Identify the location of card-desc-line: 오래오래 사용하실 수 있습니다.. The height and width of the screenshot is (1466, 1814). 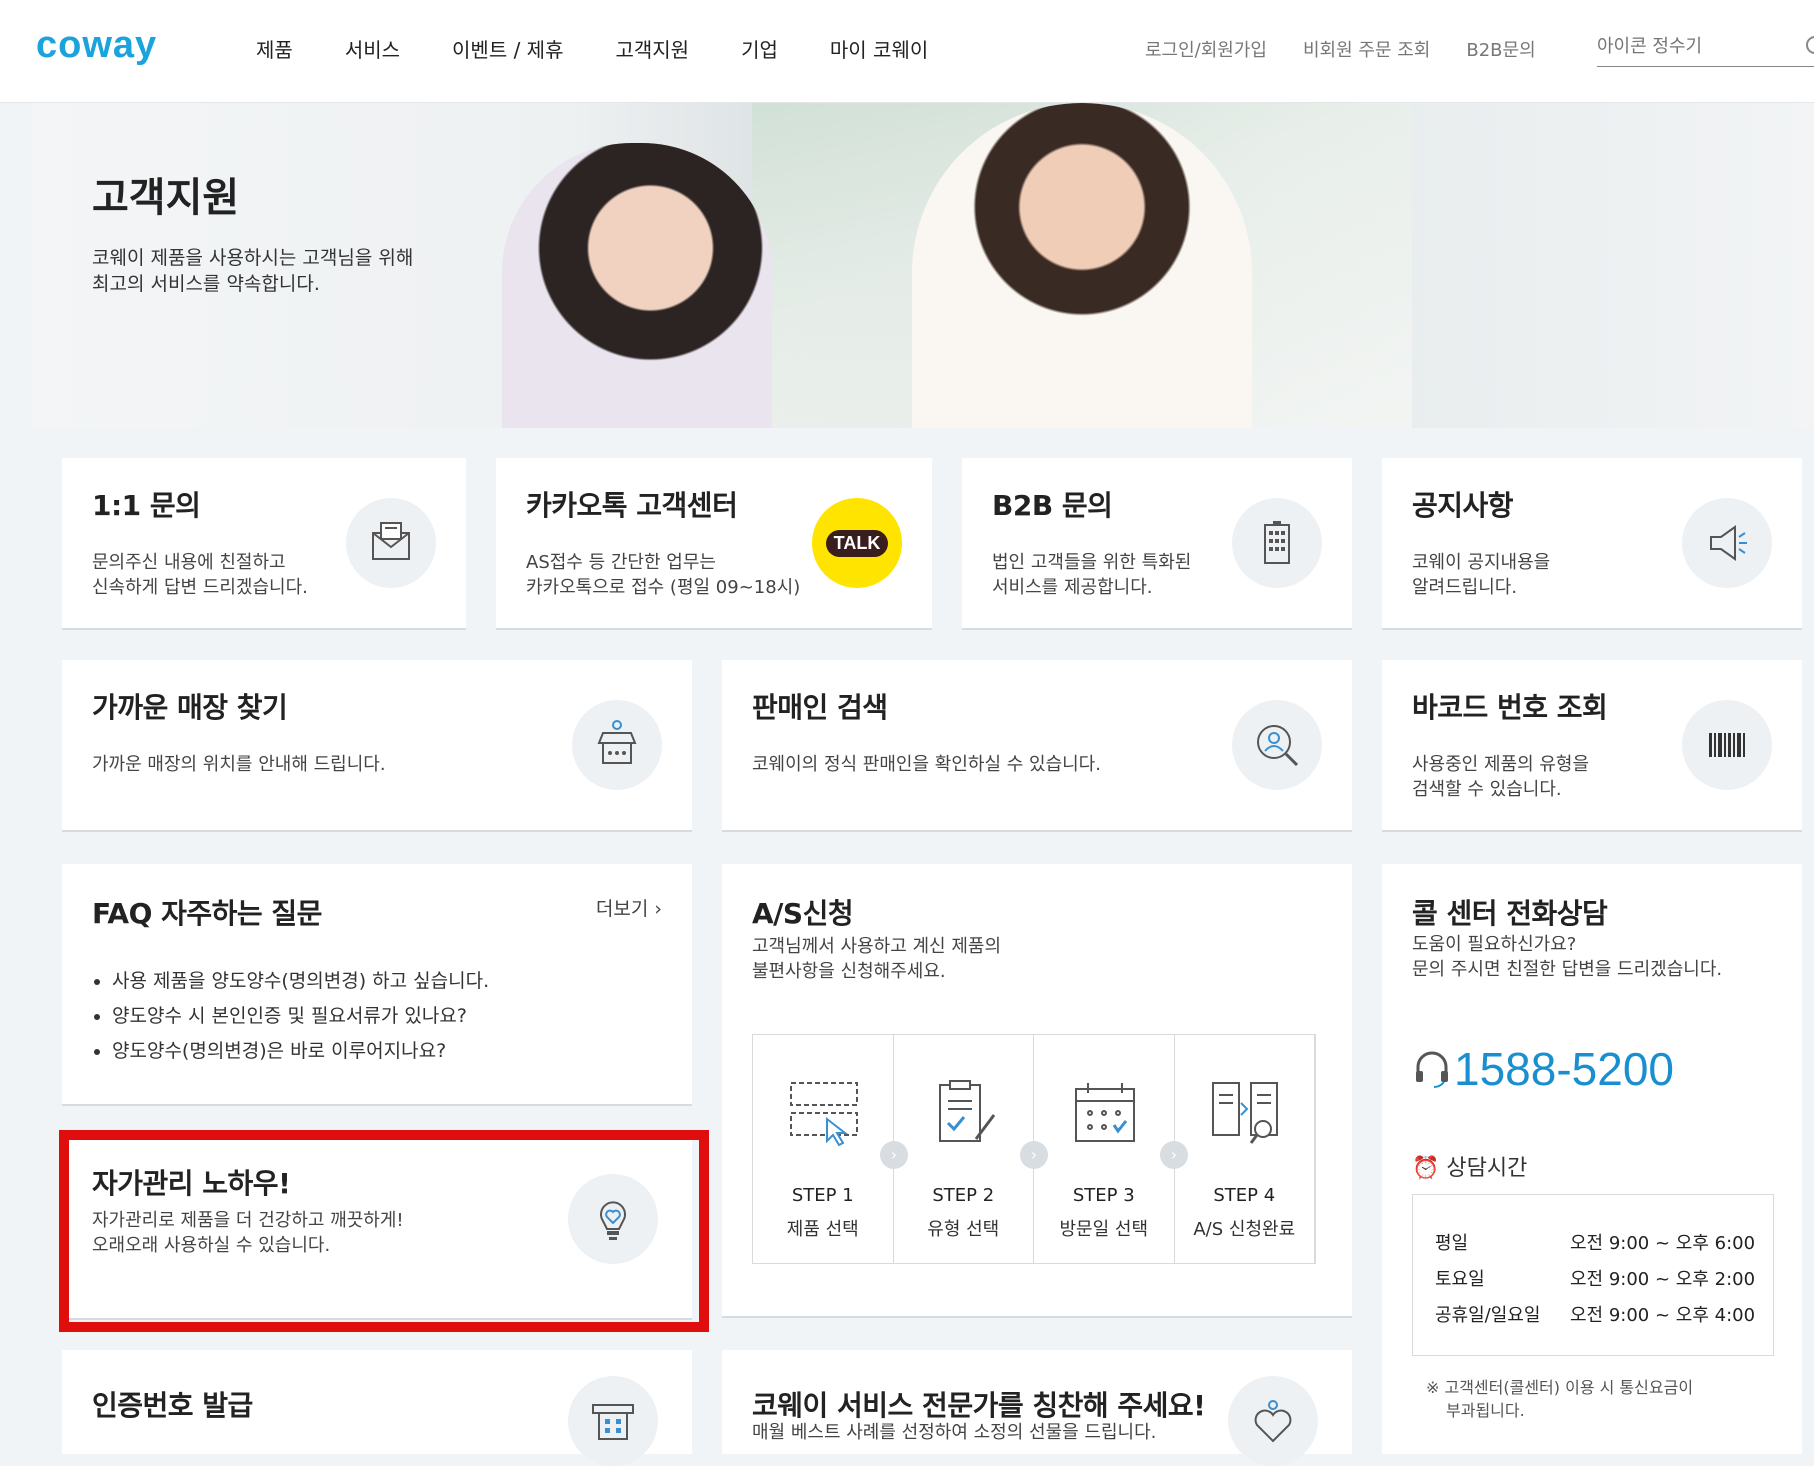
(211, 1245).